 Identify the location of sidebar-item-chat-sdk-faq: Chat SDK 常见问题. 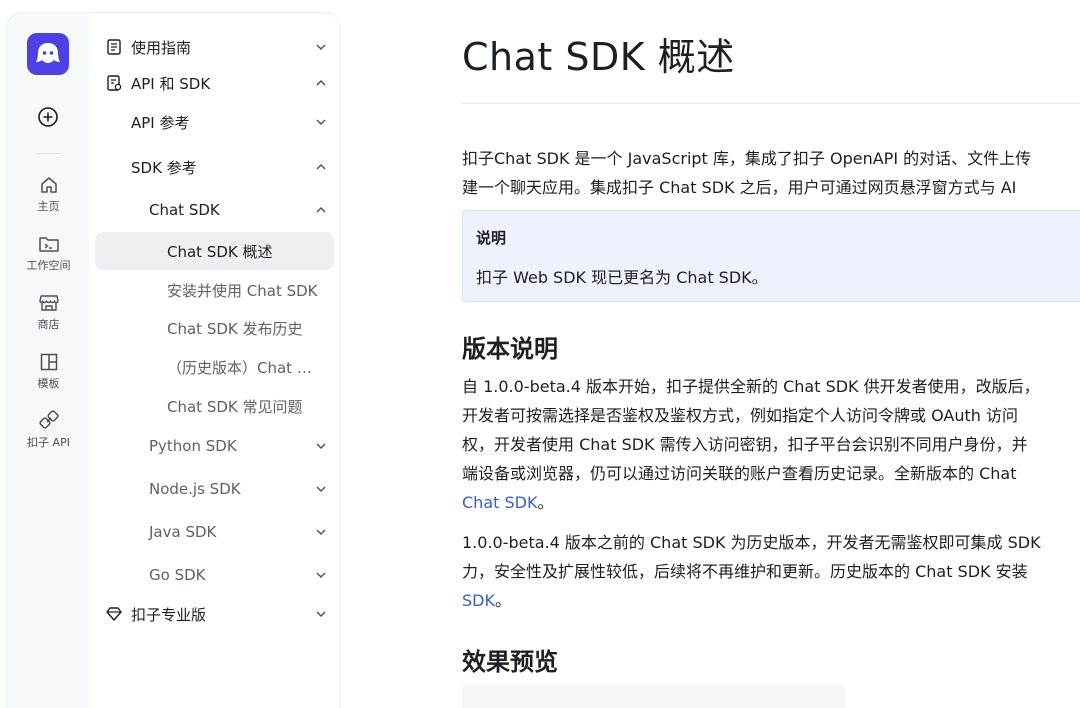
(215, 406).